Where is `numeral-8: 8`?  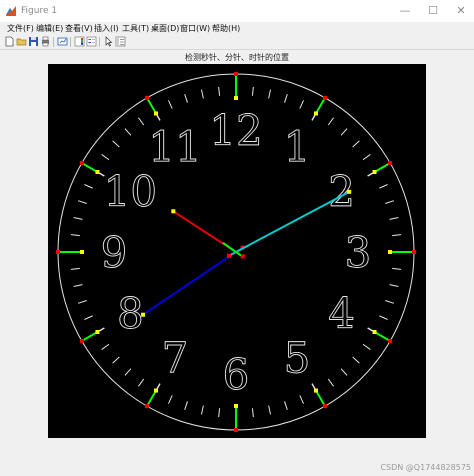
numeral-8: 8 is located at coordinates (130, 313).